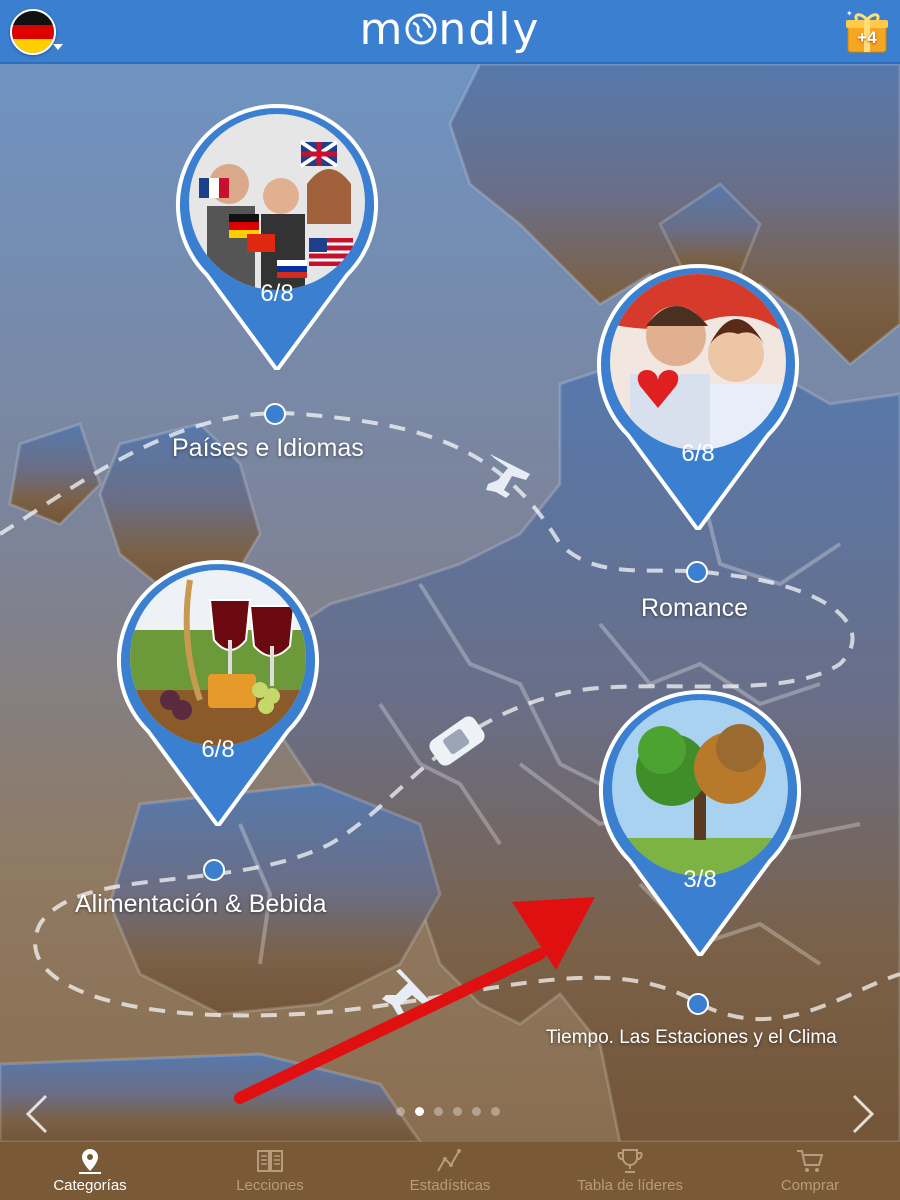 Image resolution: width=900 pixels, height=1200 pixels. I want to click on globe-icon, so click(421, 28).